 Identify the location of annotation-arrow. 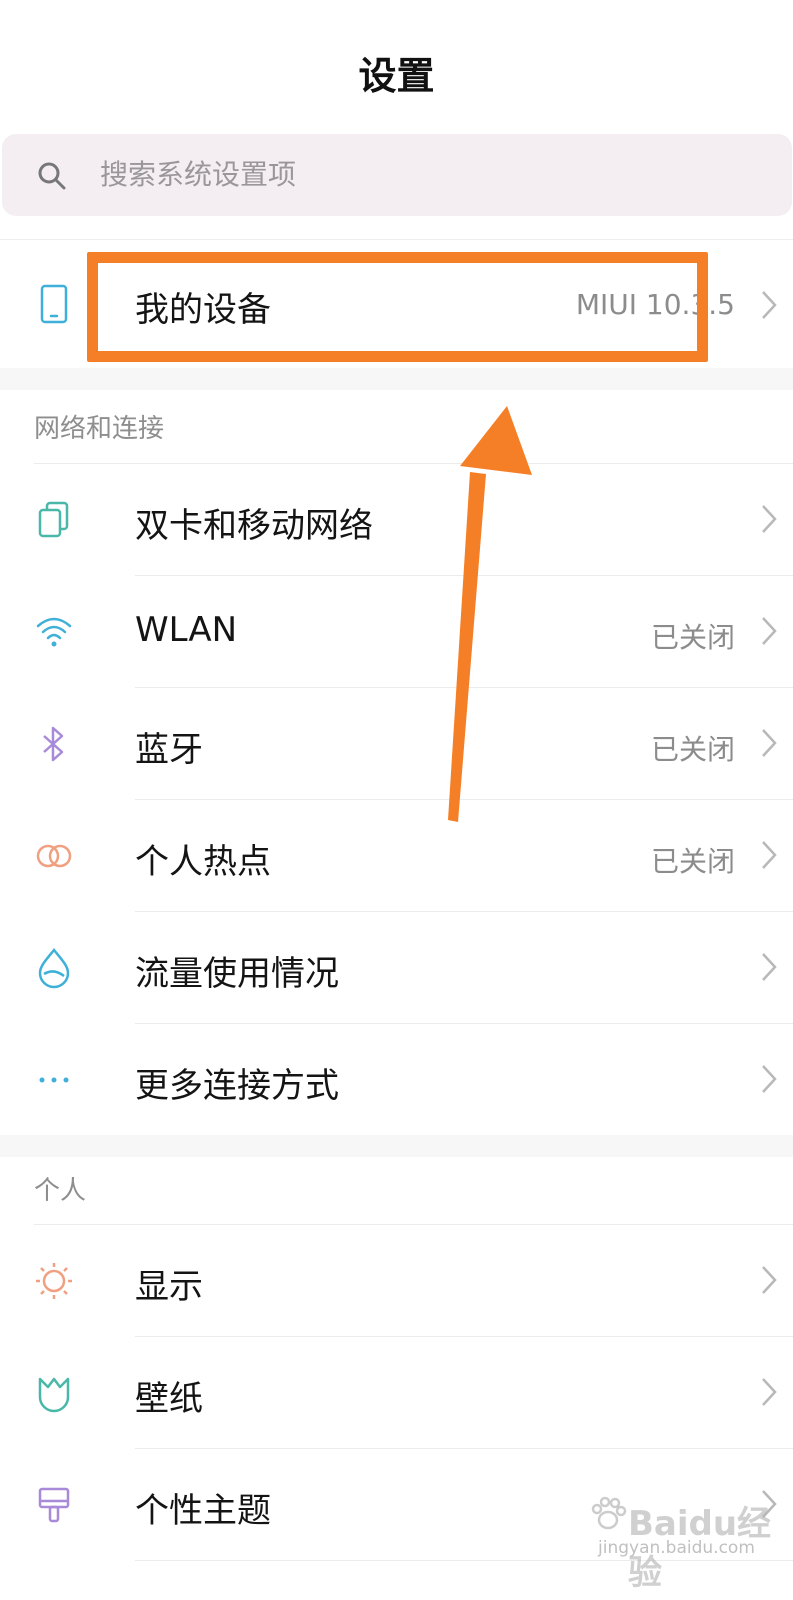
(490, 614).